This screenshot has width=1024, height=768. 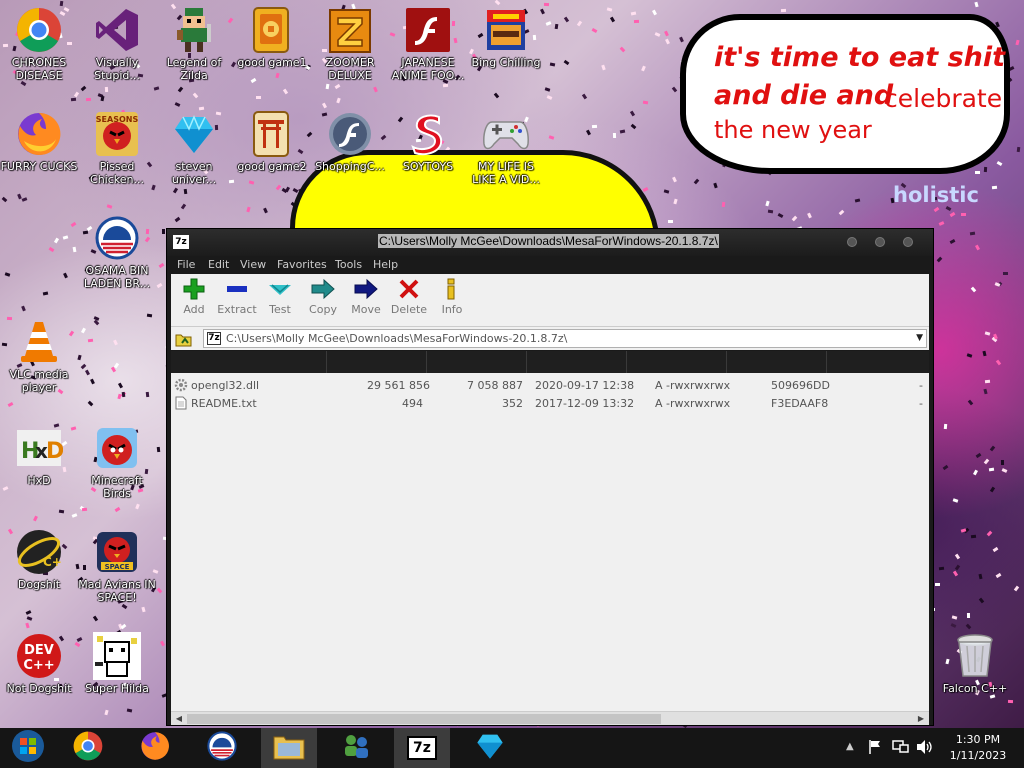 What do you see at coordinates (280, 300) in the screenshot?
I see `test-button: Test` at bounding box center [280, 300].